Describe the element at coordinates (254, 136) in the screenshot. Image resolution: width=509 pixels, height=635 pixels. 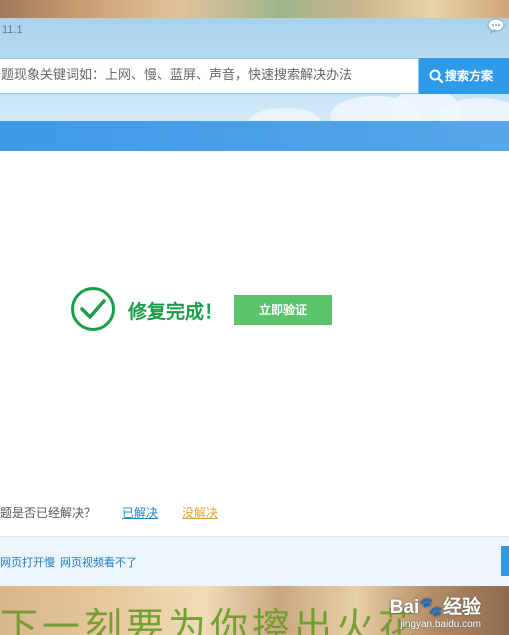
I see `title-bar` at that location.